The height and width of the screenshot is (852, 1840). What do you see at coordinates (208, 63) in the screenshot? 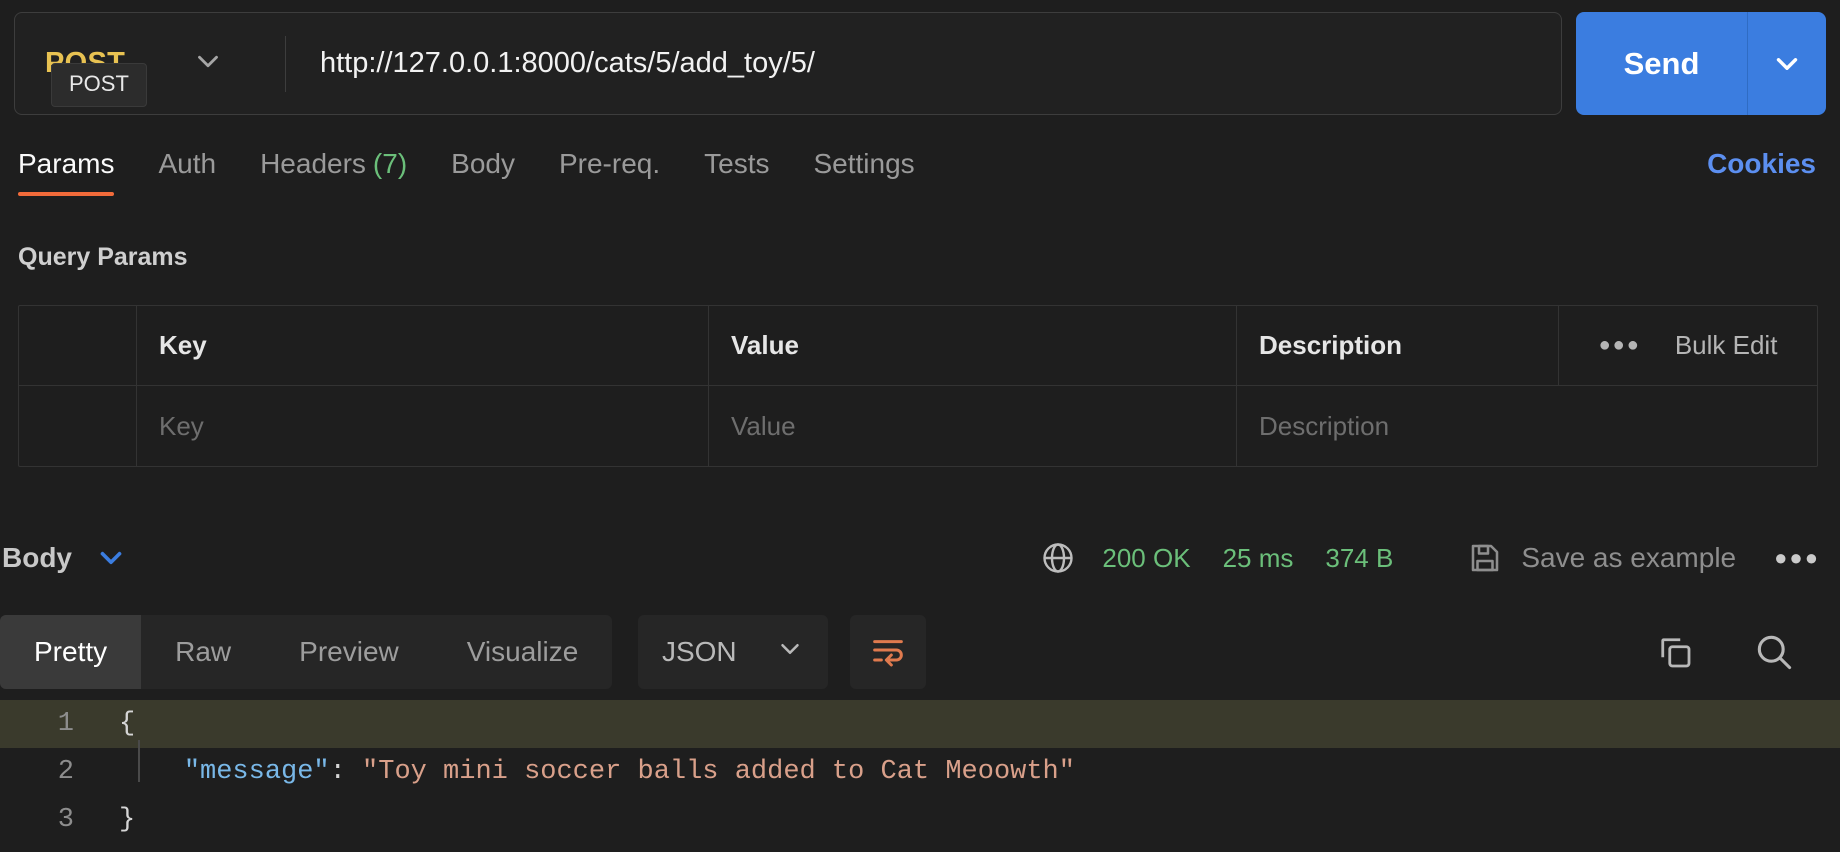
I see `chevron-down-icon` at bounding box center [208, 63].